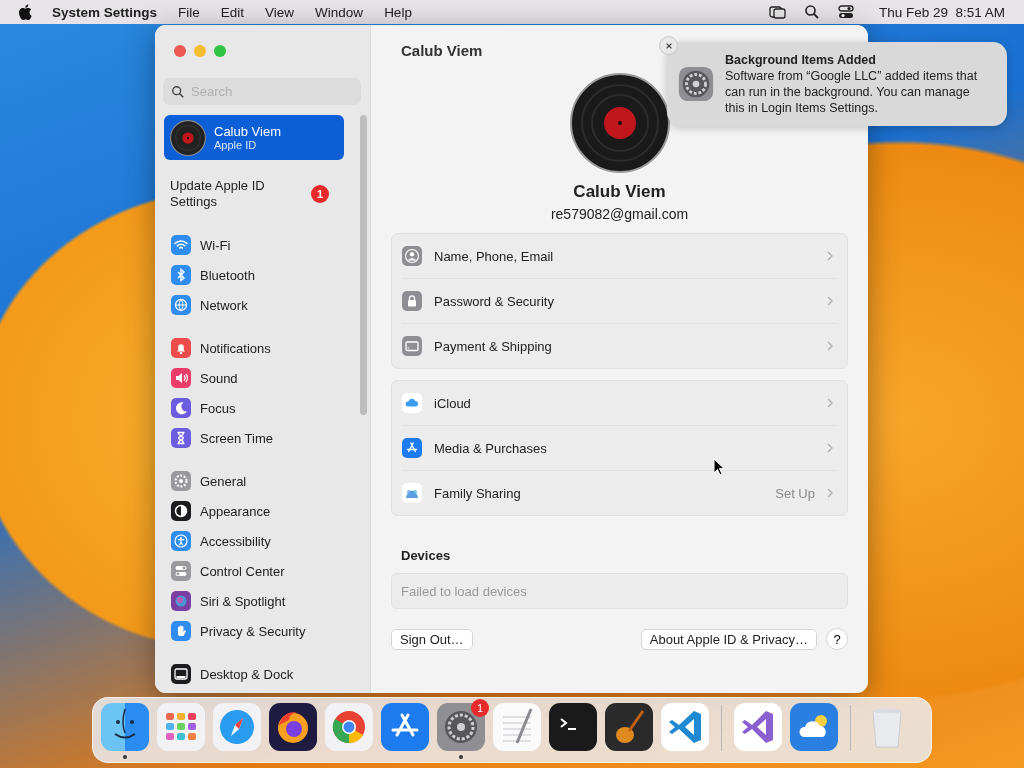 This screenshot has height=768, width=1024. Describe the element at coordinates (619, 192) in the screenshot. I see `profile-name: Calub Viem` at that location.